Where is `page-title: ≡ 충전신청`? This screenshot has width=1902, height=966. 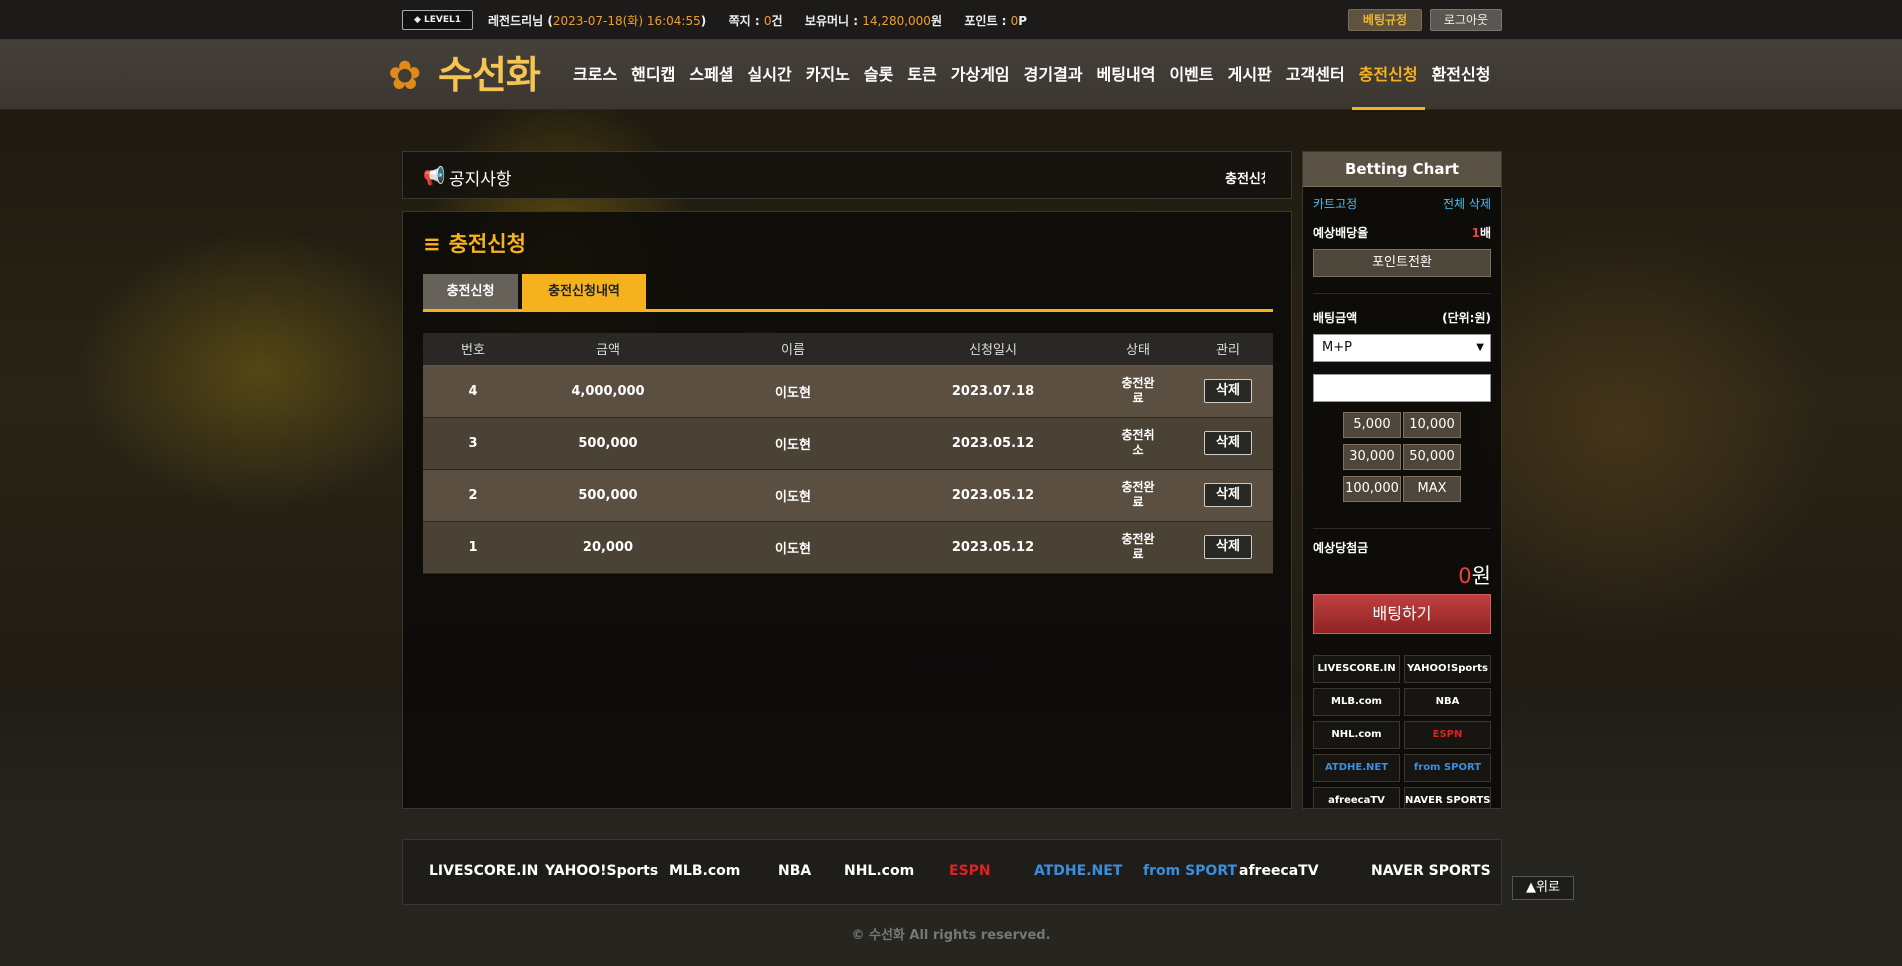 page-title: ≡ 충전신청 is located at coordinates (474, 244).